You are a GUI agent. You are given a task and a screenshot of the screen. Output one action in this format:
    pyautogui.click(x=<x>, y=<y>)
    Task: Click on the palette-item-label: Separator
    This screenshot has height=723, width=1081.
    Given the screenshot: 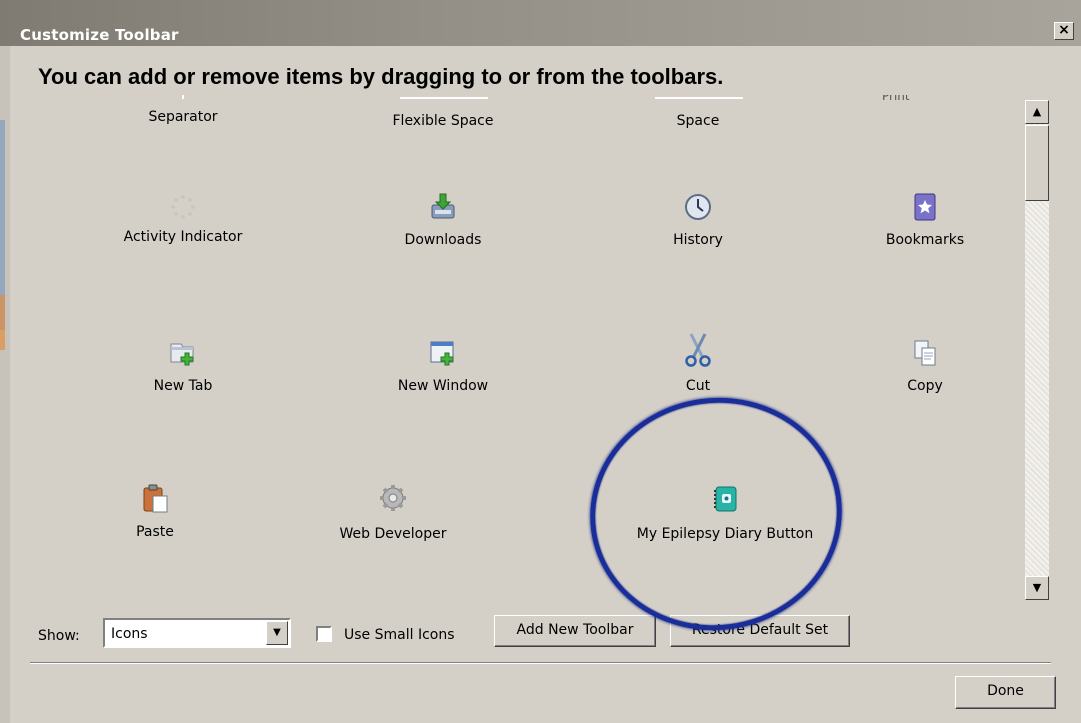 What is the action you would take?
    pyautogui.click(x=183, y=117)
    